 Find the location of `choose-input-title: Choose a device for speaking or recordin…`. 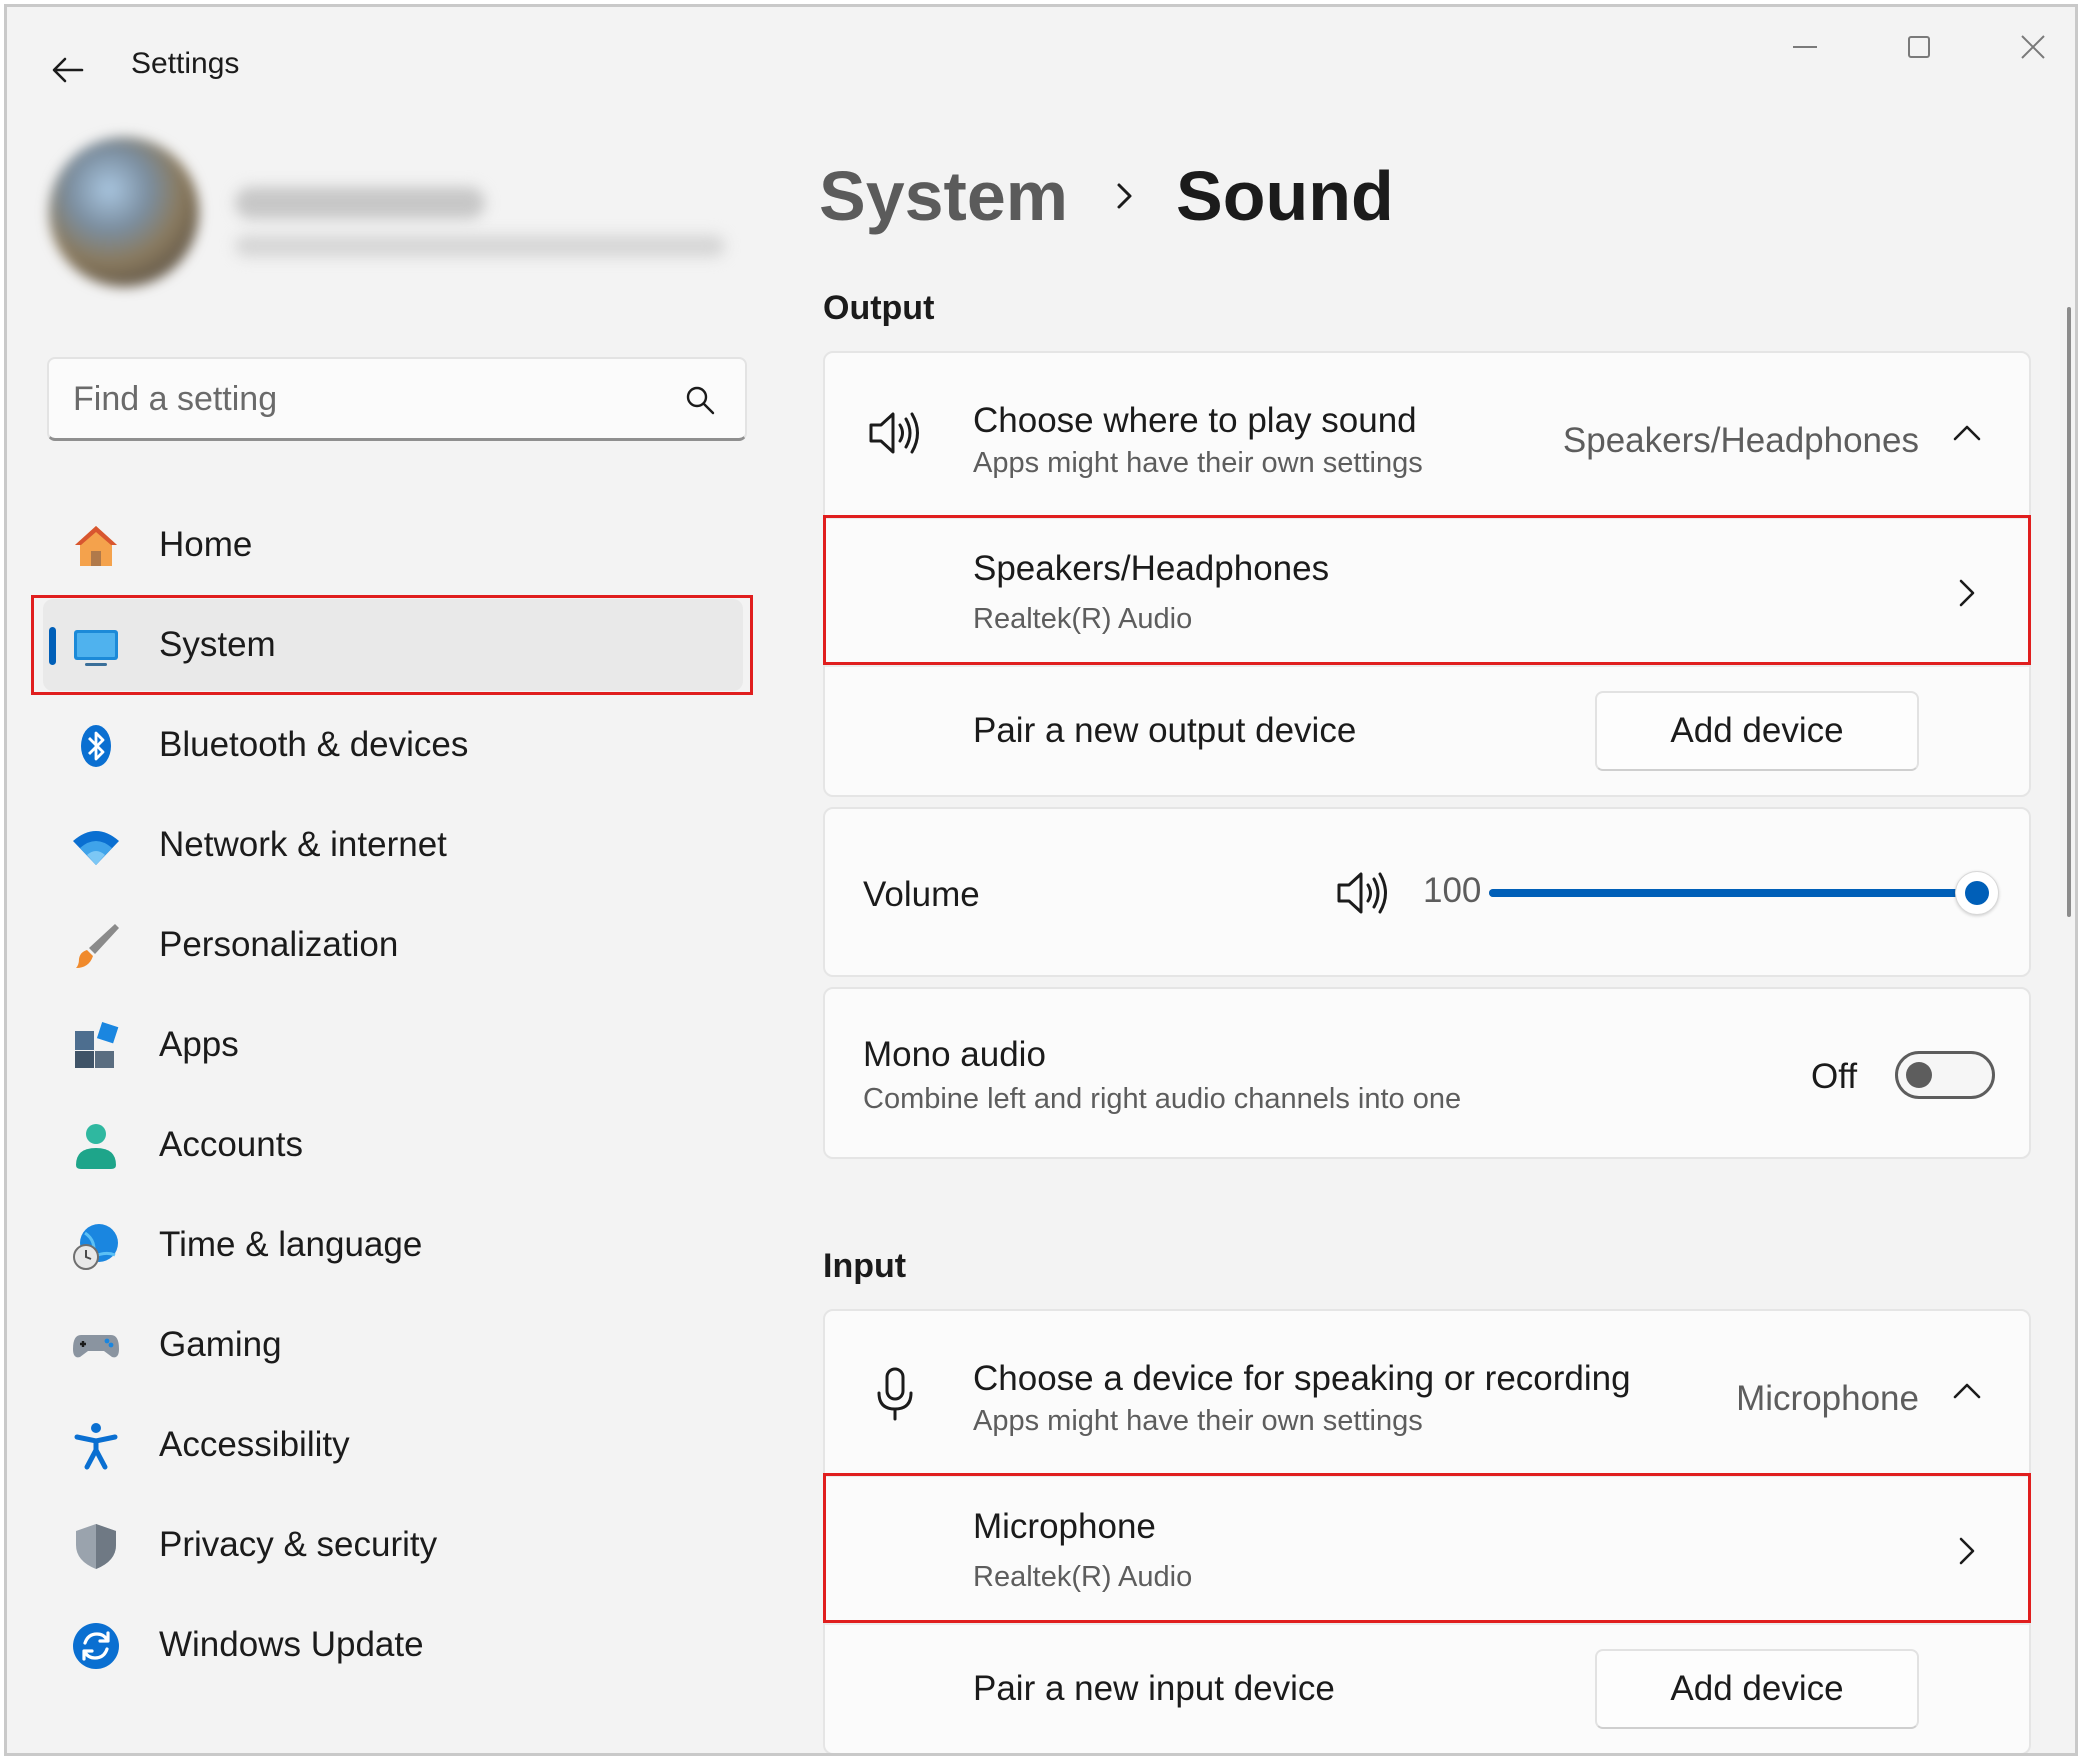

choose-input-title: Choose a device for speaking or recordin… is located at coordinates (1302, 1378).